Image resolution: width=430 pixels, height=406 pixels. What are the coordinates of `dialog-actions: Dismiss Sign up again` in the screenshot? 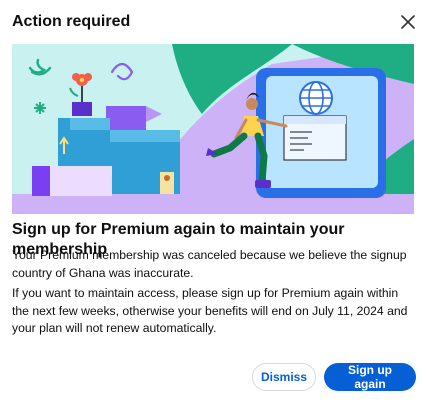 It's located at (334, 377).